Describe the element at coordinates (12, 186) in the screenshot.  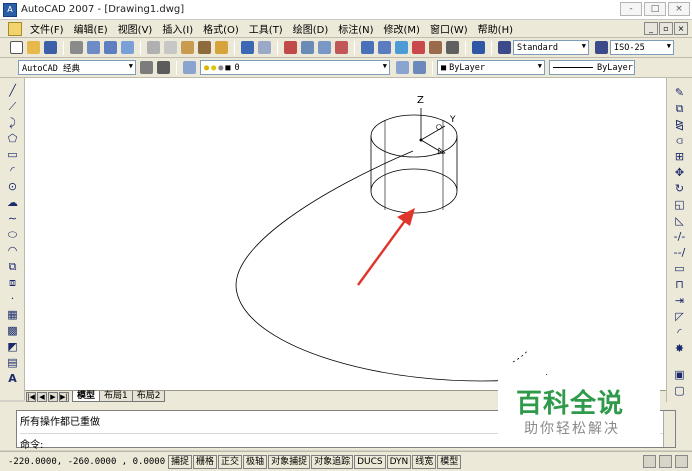
I see `circle-icon: ⊙` at that location.